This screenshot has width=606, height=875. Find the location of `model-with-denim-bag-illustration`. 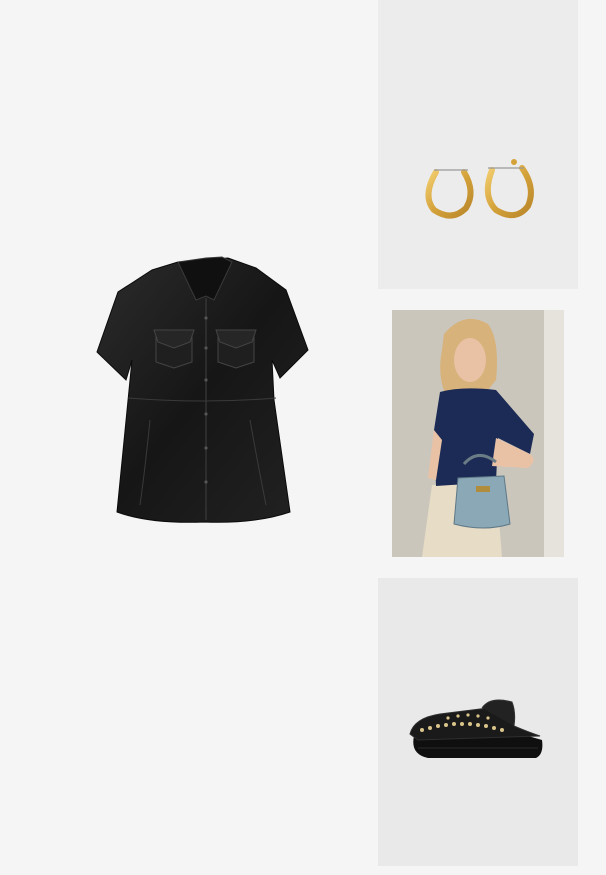

model-with-denim-bag-illustration is located at coordinates (478, 433).